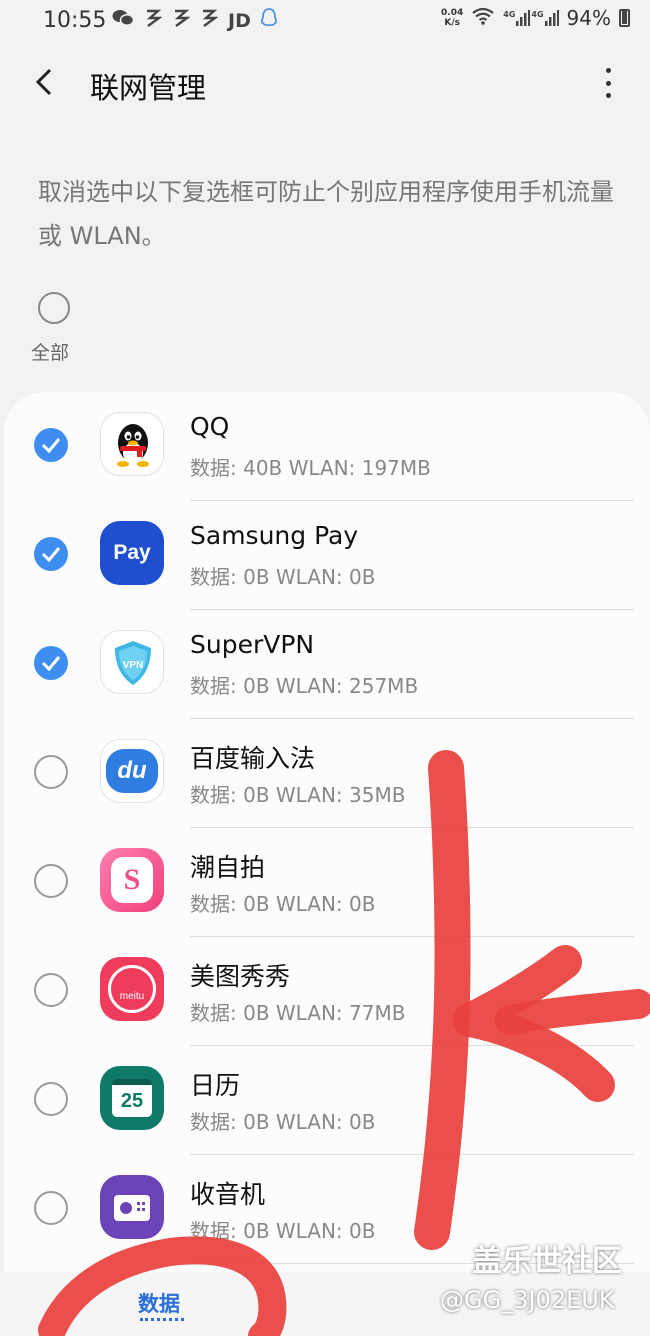  Describe the element at coordinates (215, 1085) in the screenshot. I see `app-name: 日历` at that location.